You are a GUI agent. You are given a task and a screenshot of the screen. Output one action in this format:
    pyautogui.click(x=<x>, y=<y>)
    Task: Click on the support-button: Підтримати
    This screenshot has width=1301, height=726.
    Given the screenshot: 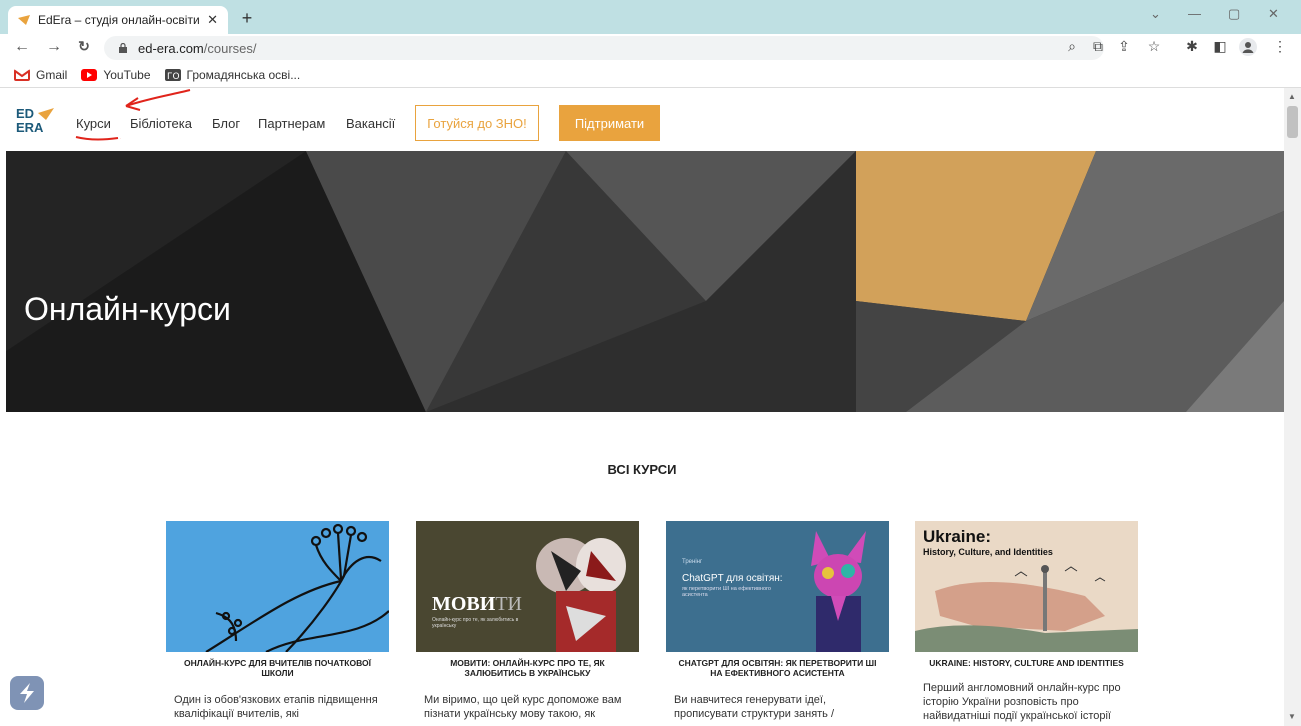 What is the action you would take?
    pyautogui.click(x=609, y=123)
    